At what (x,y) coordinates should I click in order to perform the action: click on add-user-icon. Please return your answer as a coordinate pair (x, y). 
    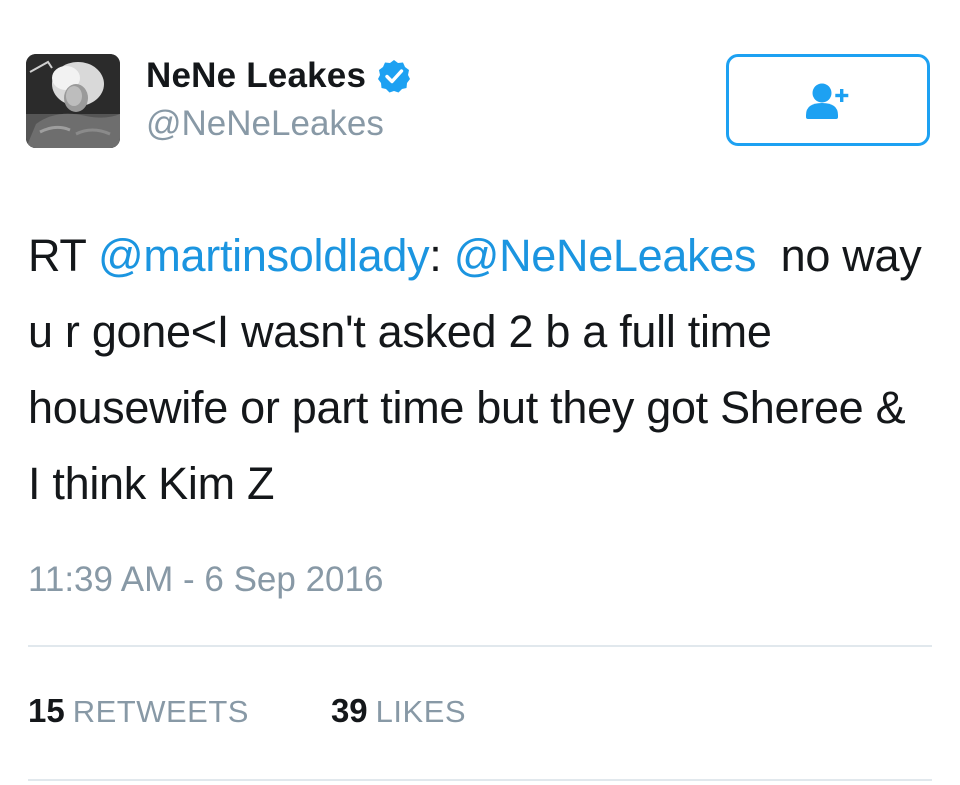
    Looking at the image, I should click on (827, 101).